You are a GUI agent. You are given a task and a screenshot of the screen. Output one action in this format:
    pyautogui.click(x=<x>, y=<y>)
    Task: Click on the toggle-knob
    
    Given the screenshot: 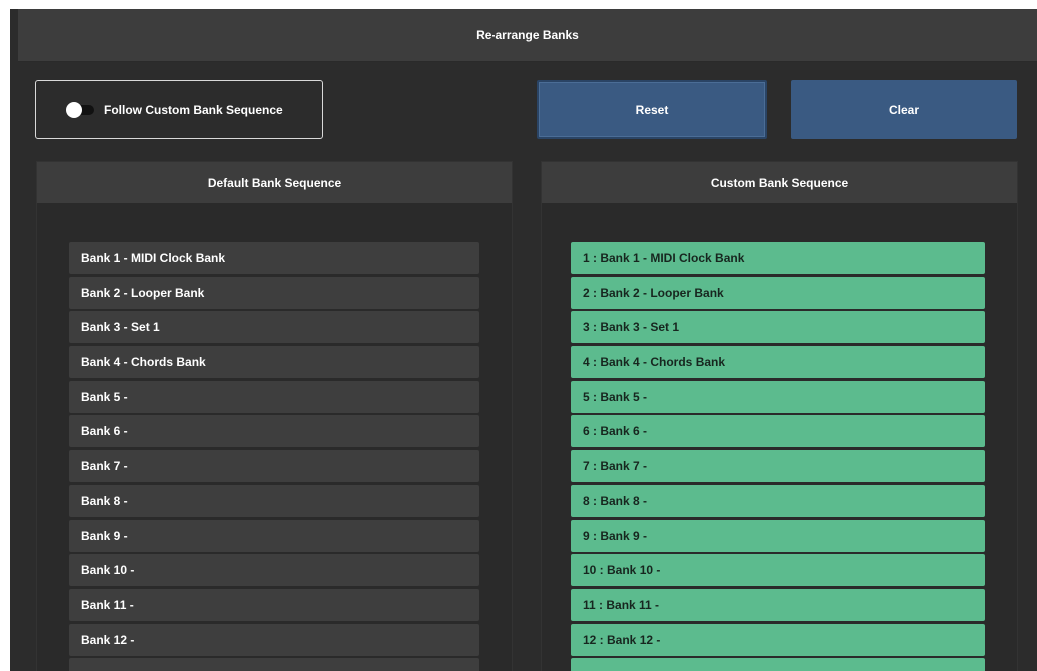 What is the action you would take?
    pyautogui.click(x=74, y=109)
    